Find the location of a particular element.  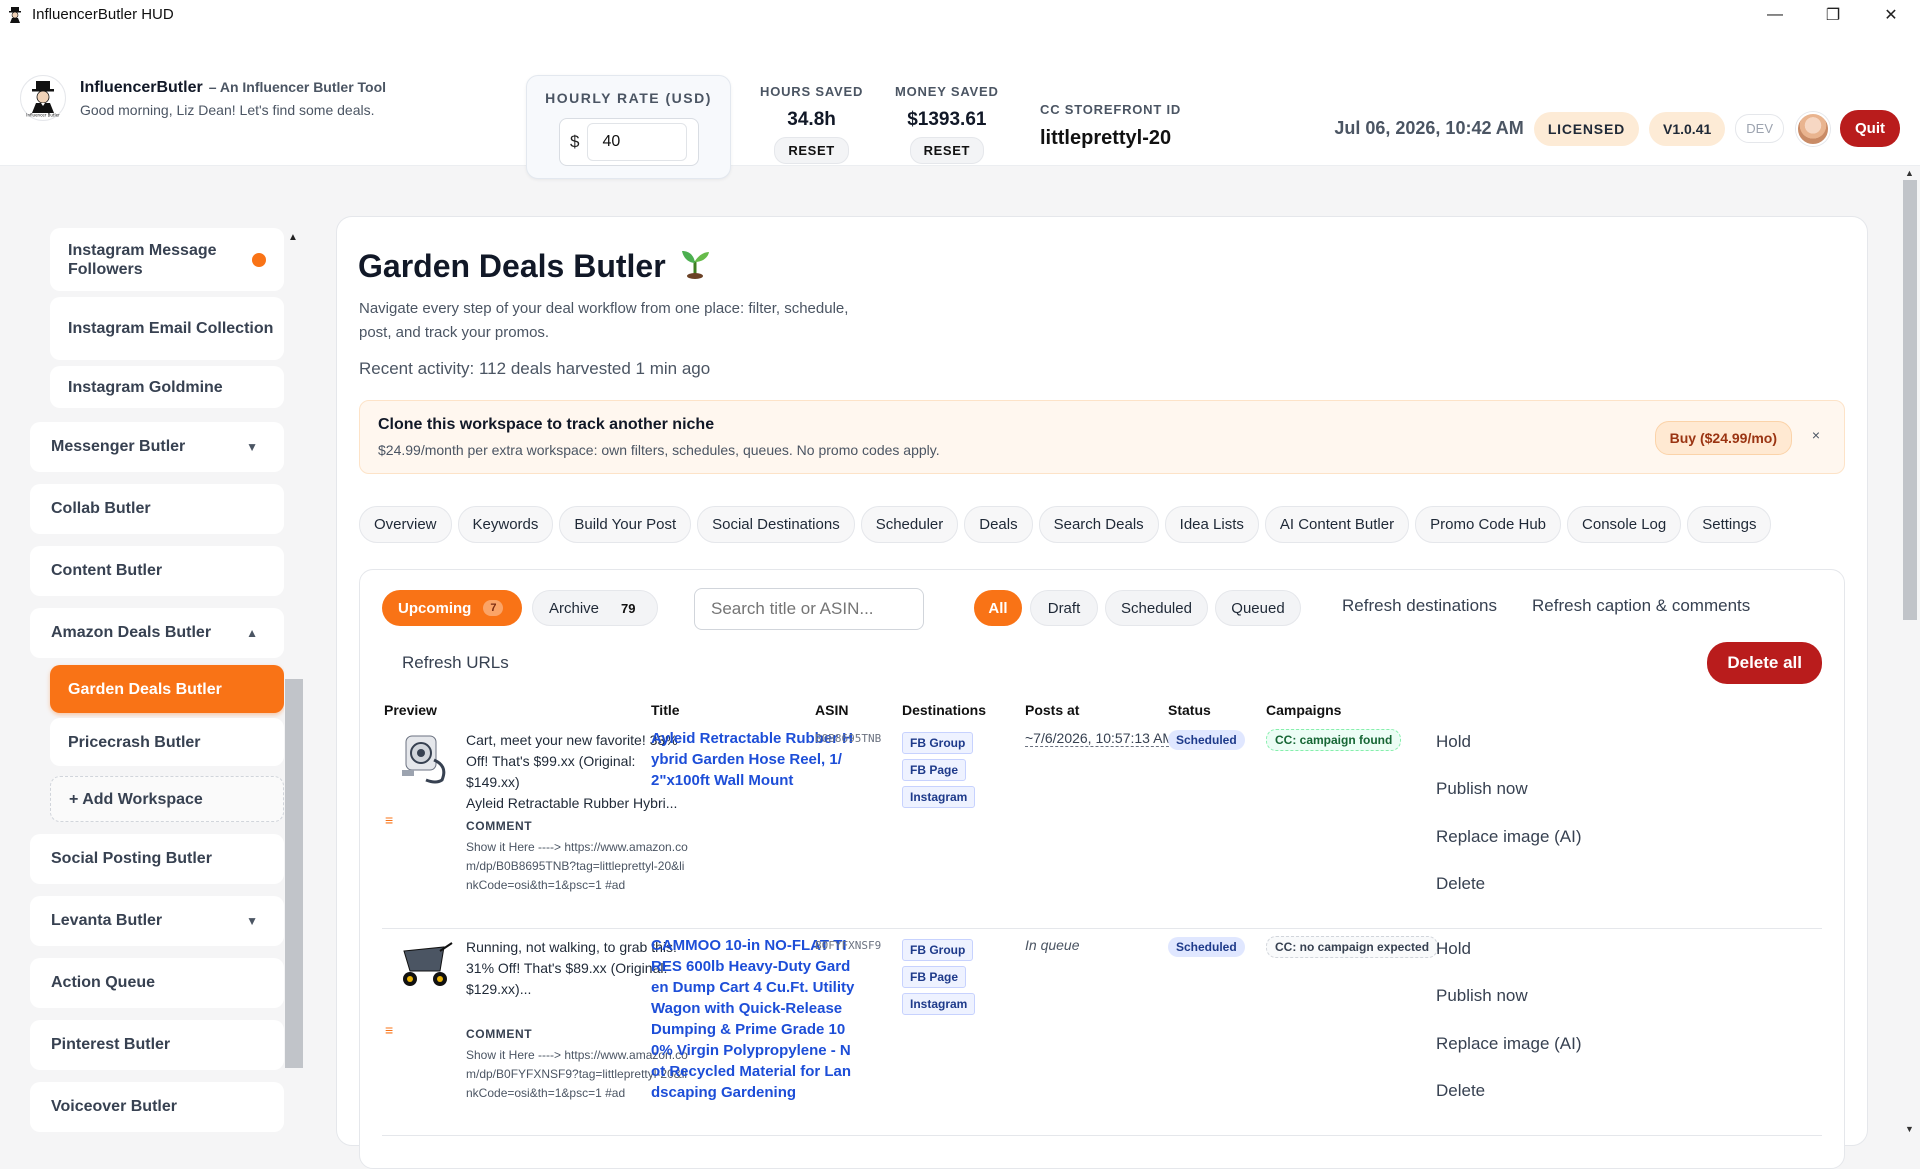

hours-reset-button: RESET is located at coordinates (811, 150).